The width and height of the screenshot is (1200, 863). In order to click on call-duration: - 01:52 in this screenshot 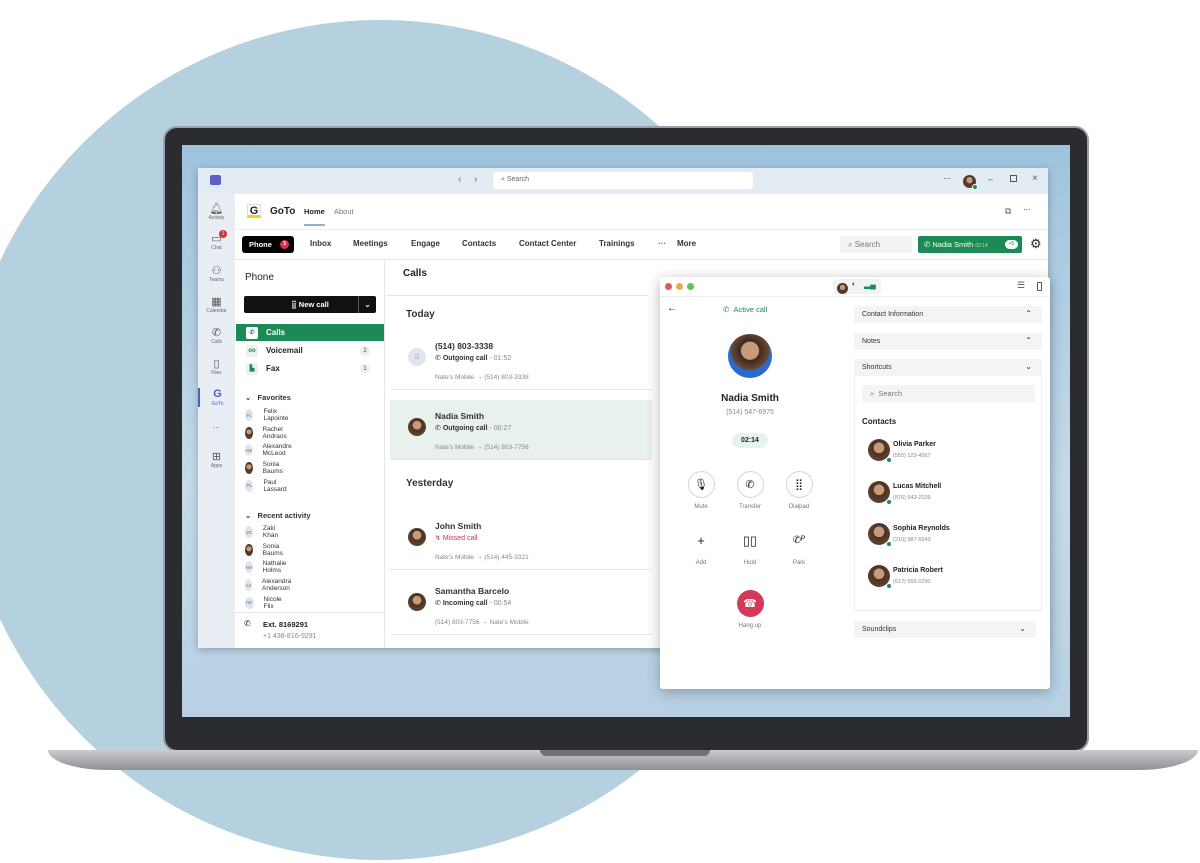, I will do `click(500, 358)`.